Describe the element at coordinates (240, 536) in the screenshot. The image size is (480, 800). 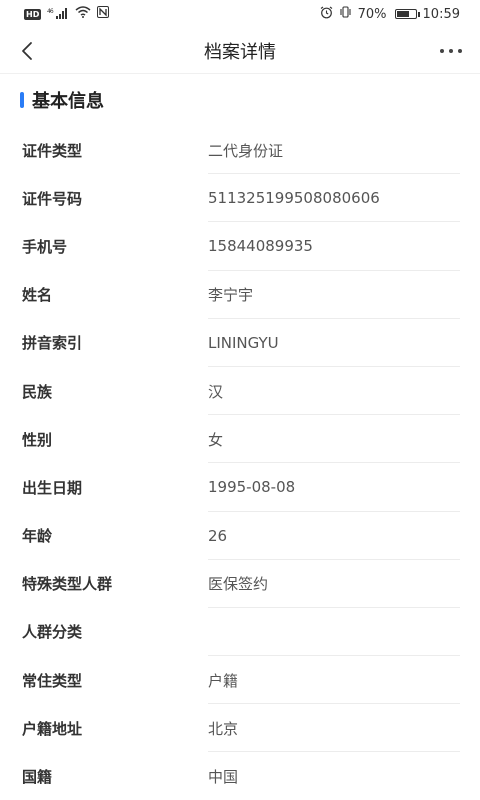
I see `info-row: 年龄 26` at that location.